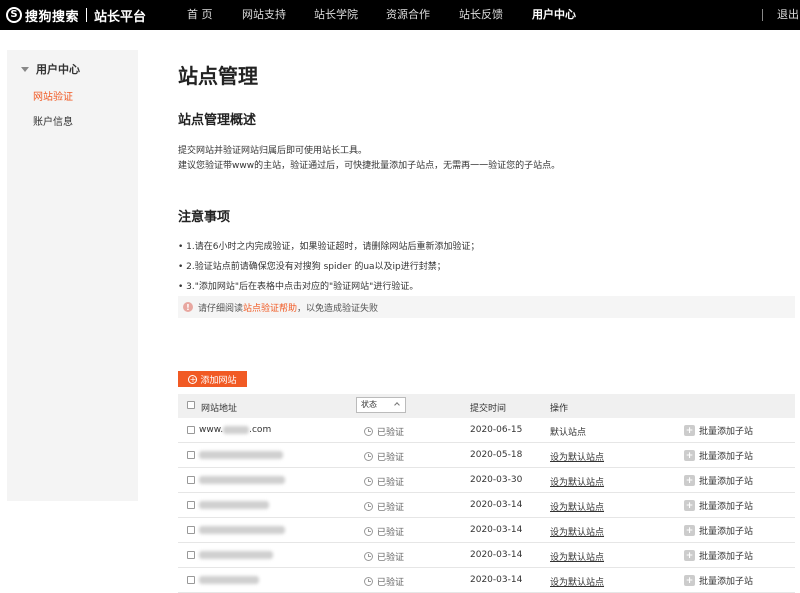 Image resolution: width=800 pixels, height=593 pixels. Describe the element at coordinates (486, 307) in the screenshot. I see `verify-tip-banner: ! 请仔细阅读 站点验证帮助 ，以免造成验证失败` at that location.